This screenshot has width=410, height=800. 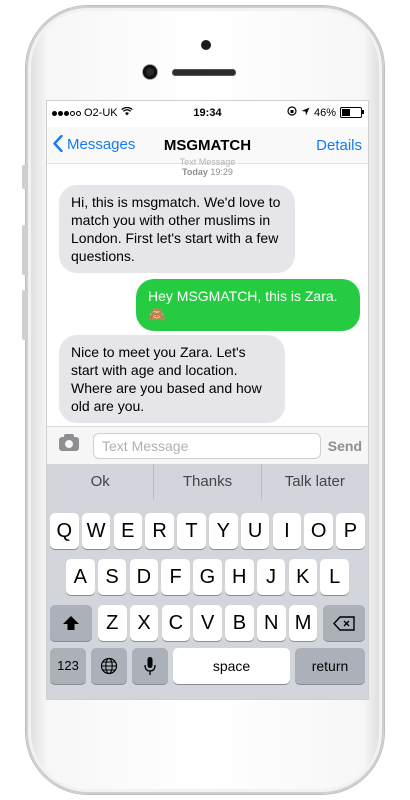 What do you see at coordinates (221, 172) in the screenshot?
I see `timestamp-time: 19:29` at bounding box center [221, 172].